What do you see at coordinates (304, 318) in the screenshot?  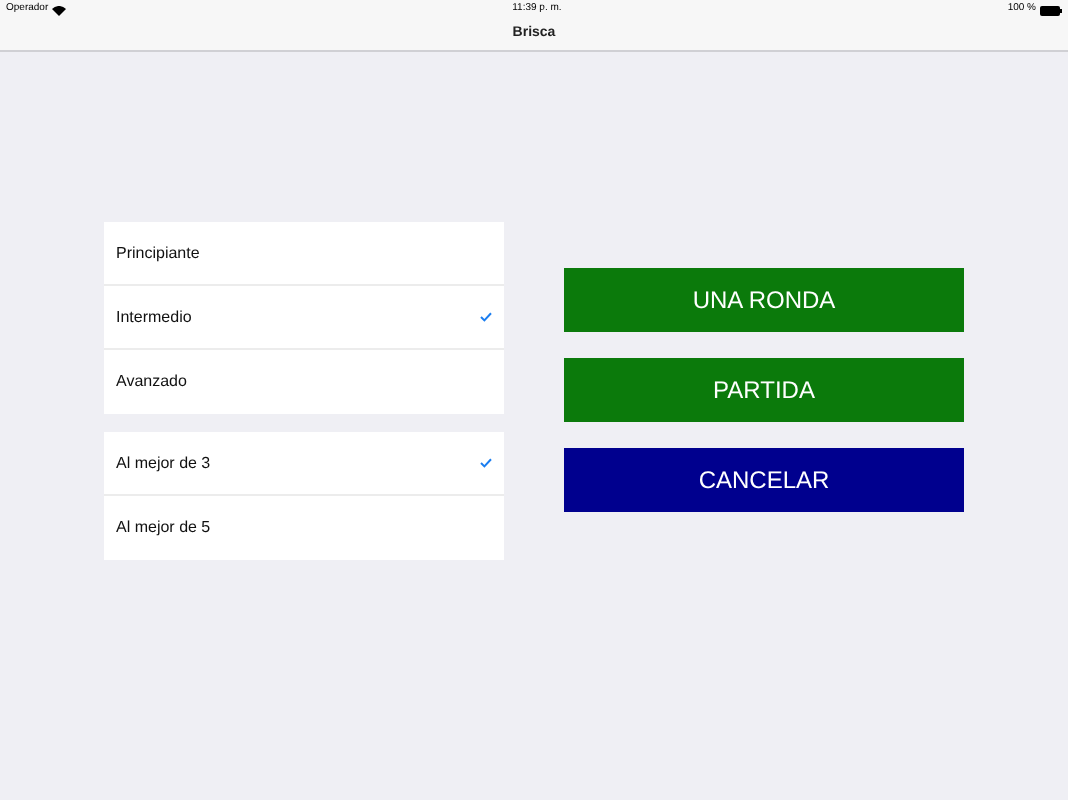 I see `option-row: Intermedio` at bounding box center [304, 318].